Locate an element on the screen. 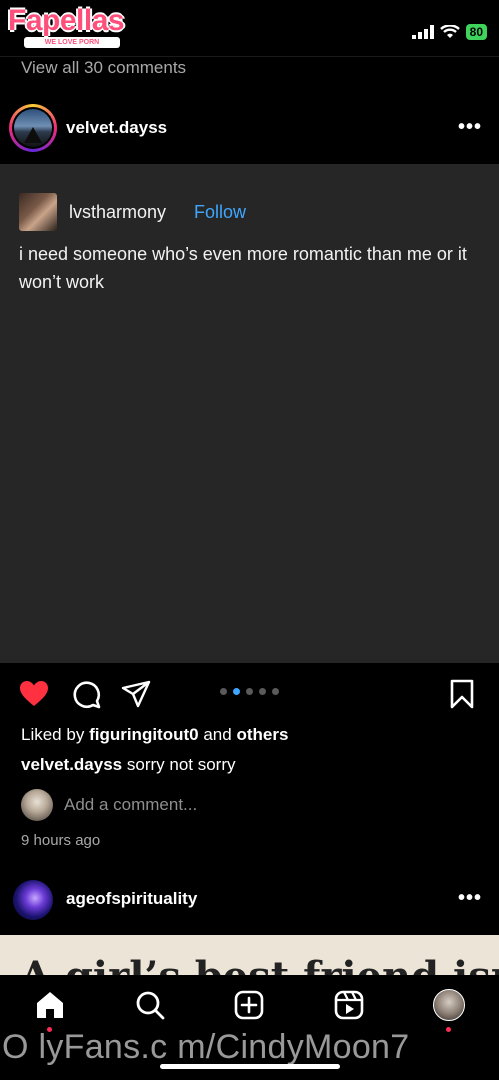  story-avatar is located at coordinates (33, 128).